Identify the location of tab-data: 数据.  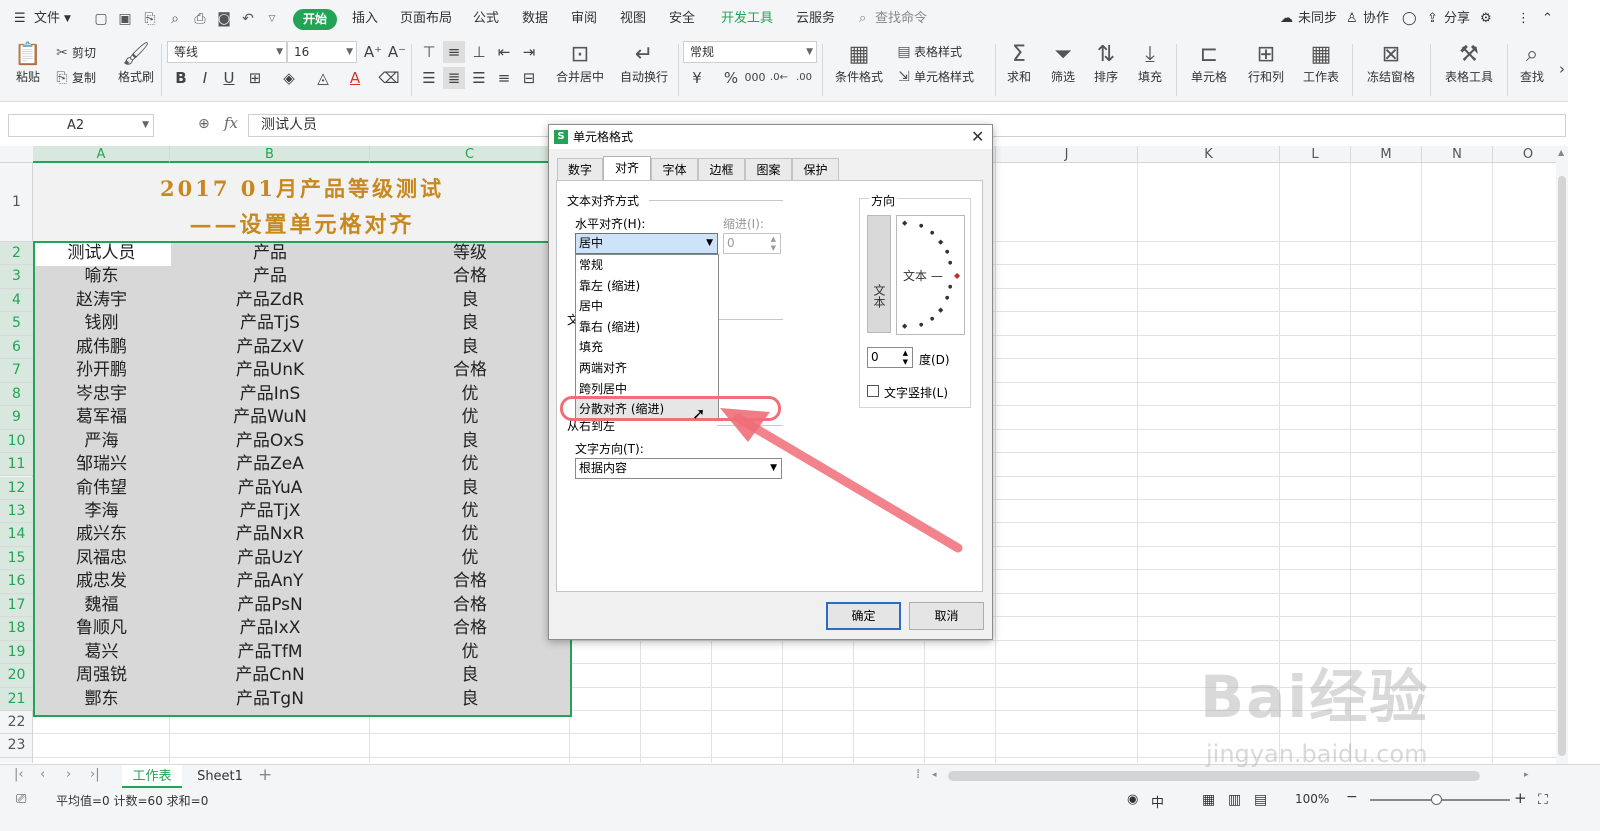
(535, 19).